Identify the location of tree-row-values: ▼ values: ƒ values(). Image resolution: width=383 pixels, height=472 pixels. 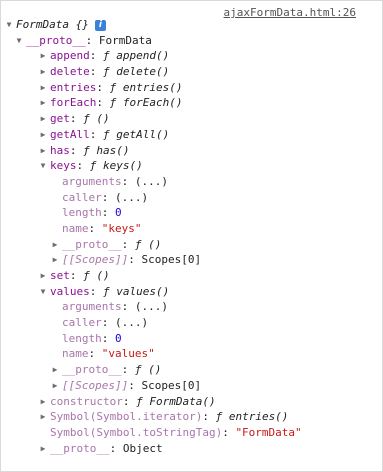
(191, 292).